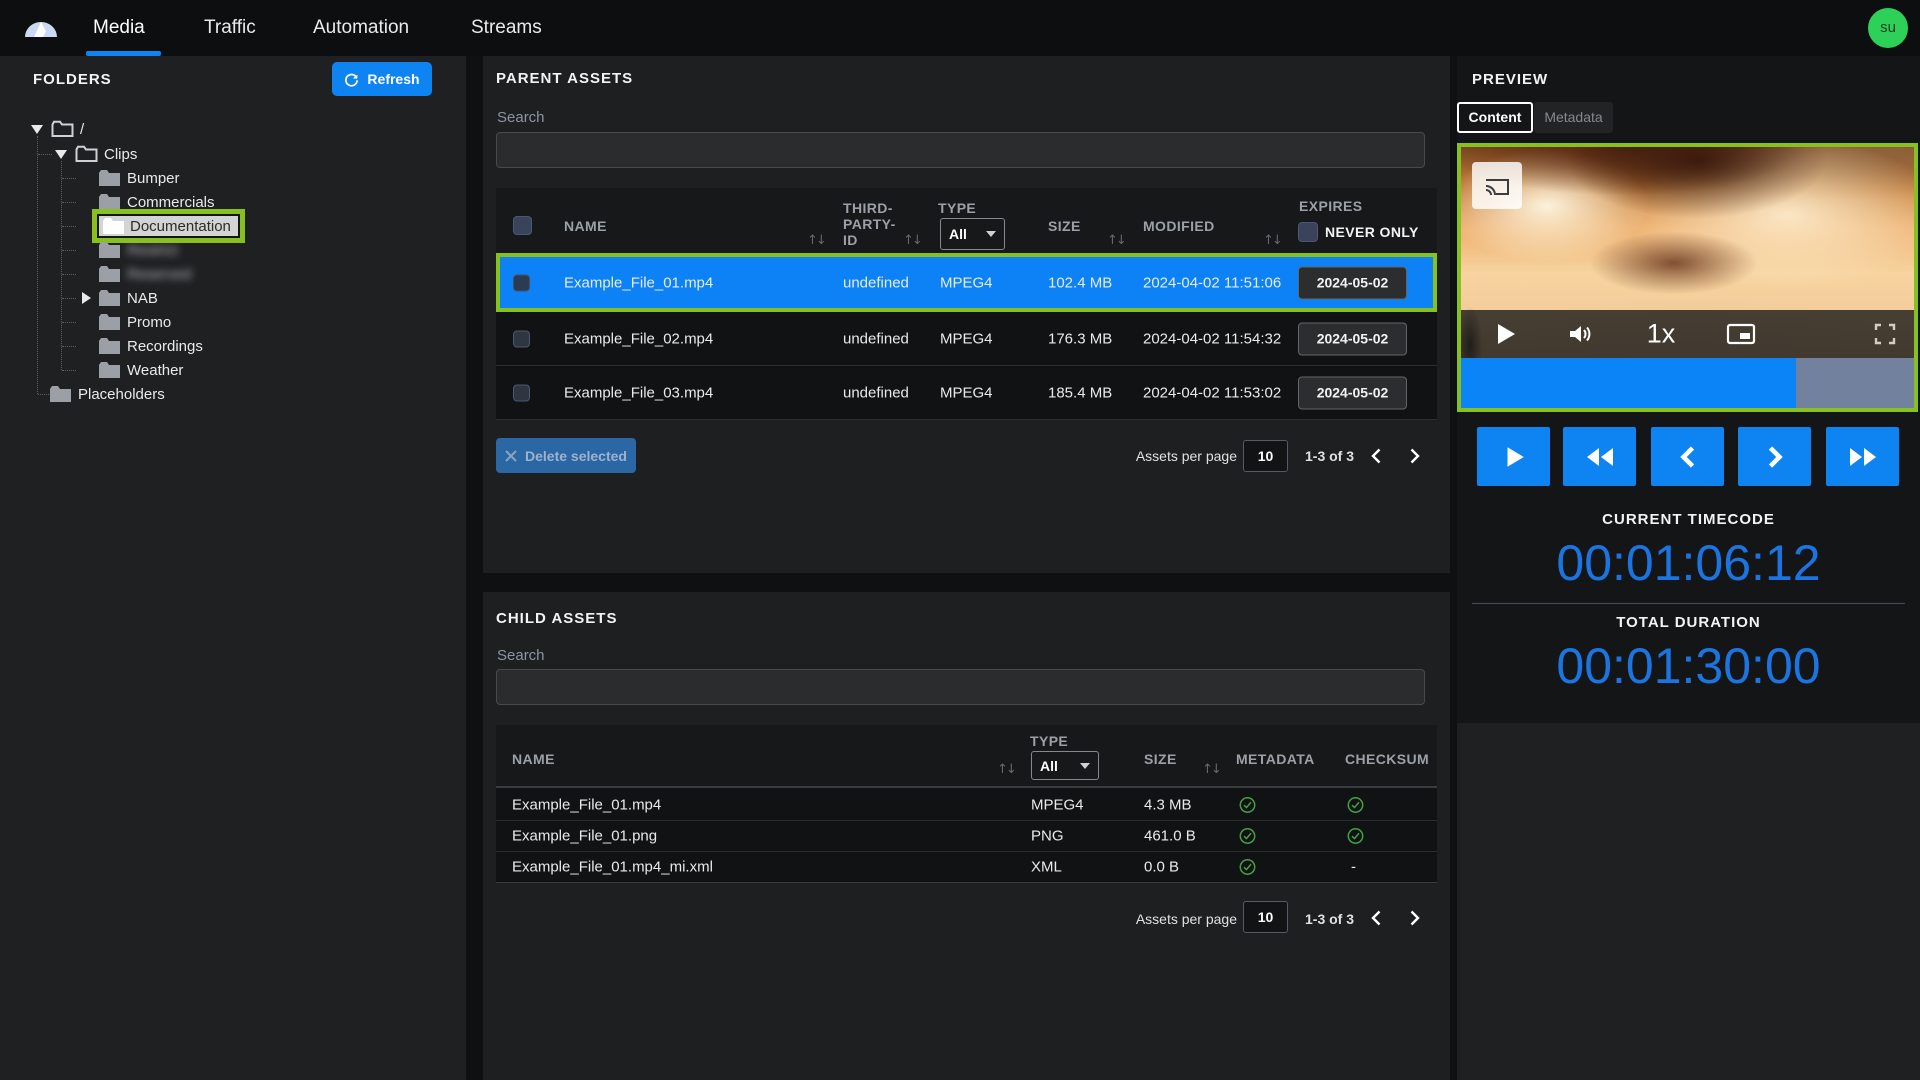  What do you see at coordinates (1355, 805) in the screenshot?
I see `checksum-check-icon` at bounding box center [1355, 805].